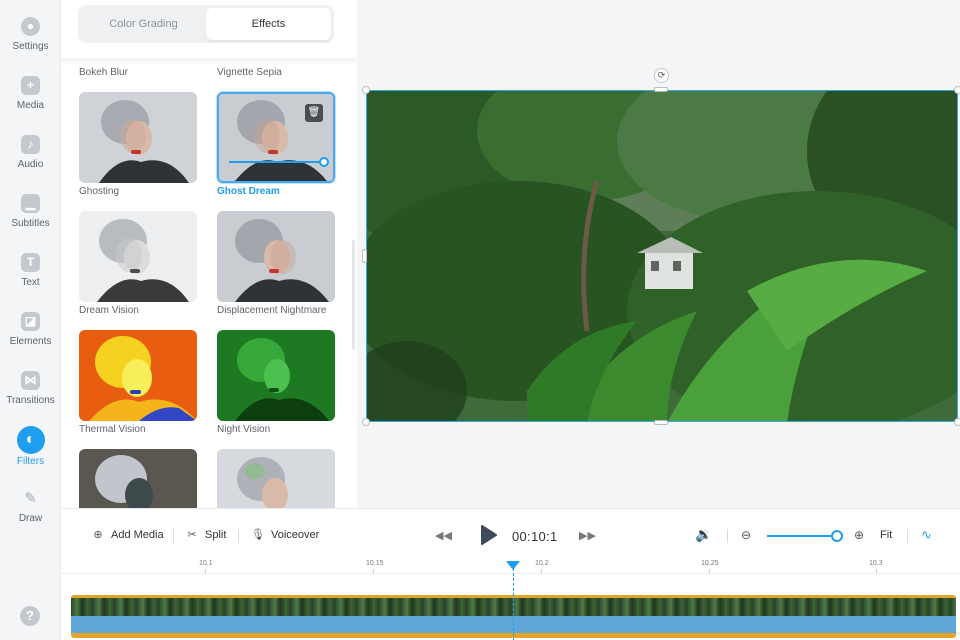  I want to click on tab-effects: Effects, so click(268, 24).